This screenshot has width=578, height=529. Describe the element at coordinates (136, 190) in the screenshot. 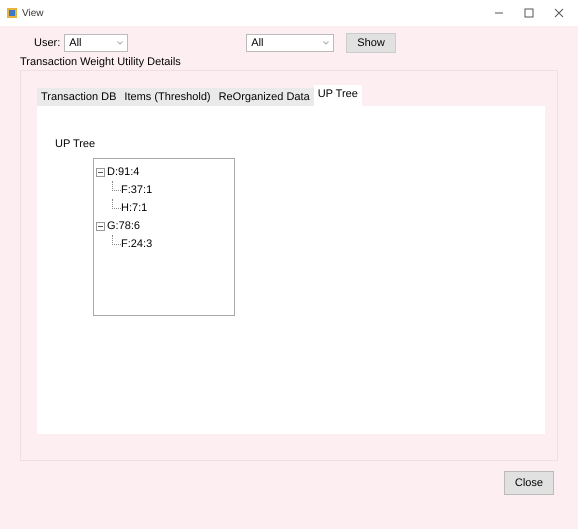

I see `tree-node: F:37:1` at that location.